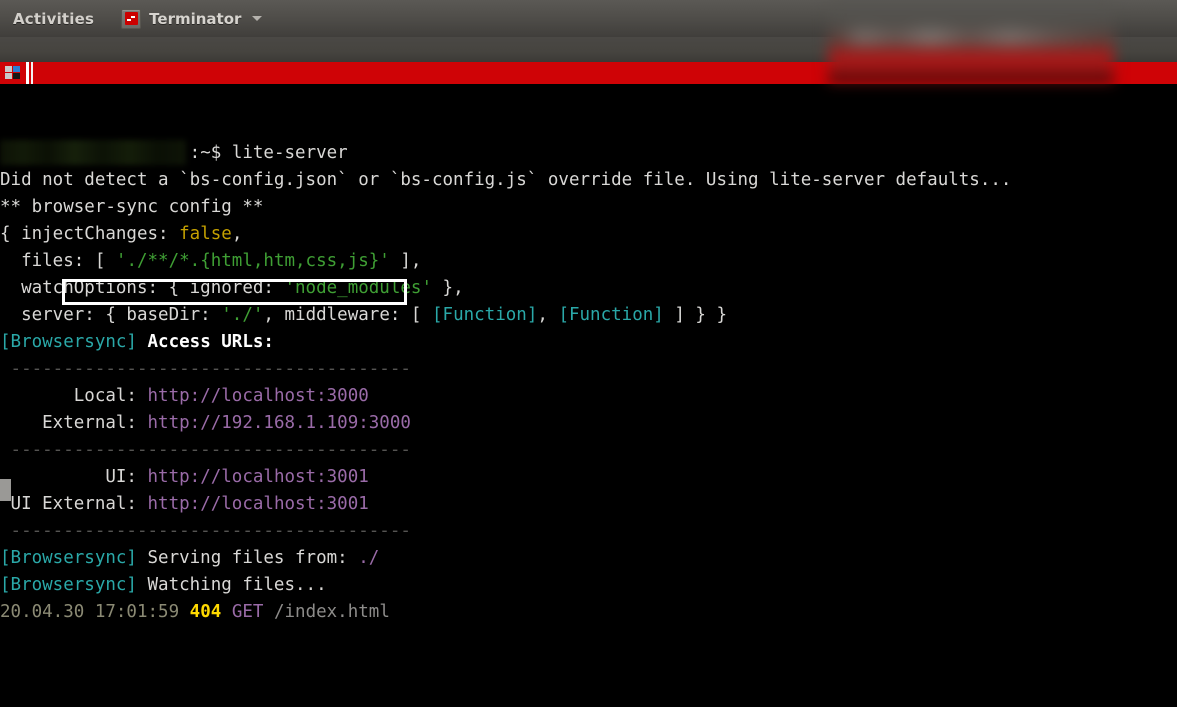 The image size is (1177, 707). I want to click on terminal-text: External:, so click(74, 423).